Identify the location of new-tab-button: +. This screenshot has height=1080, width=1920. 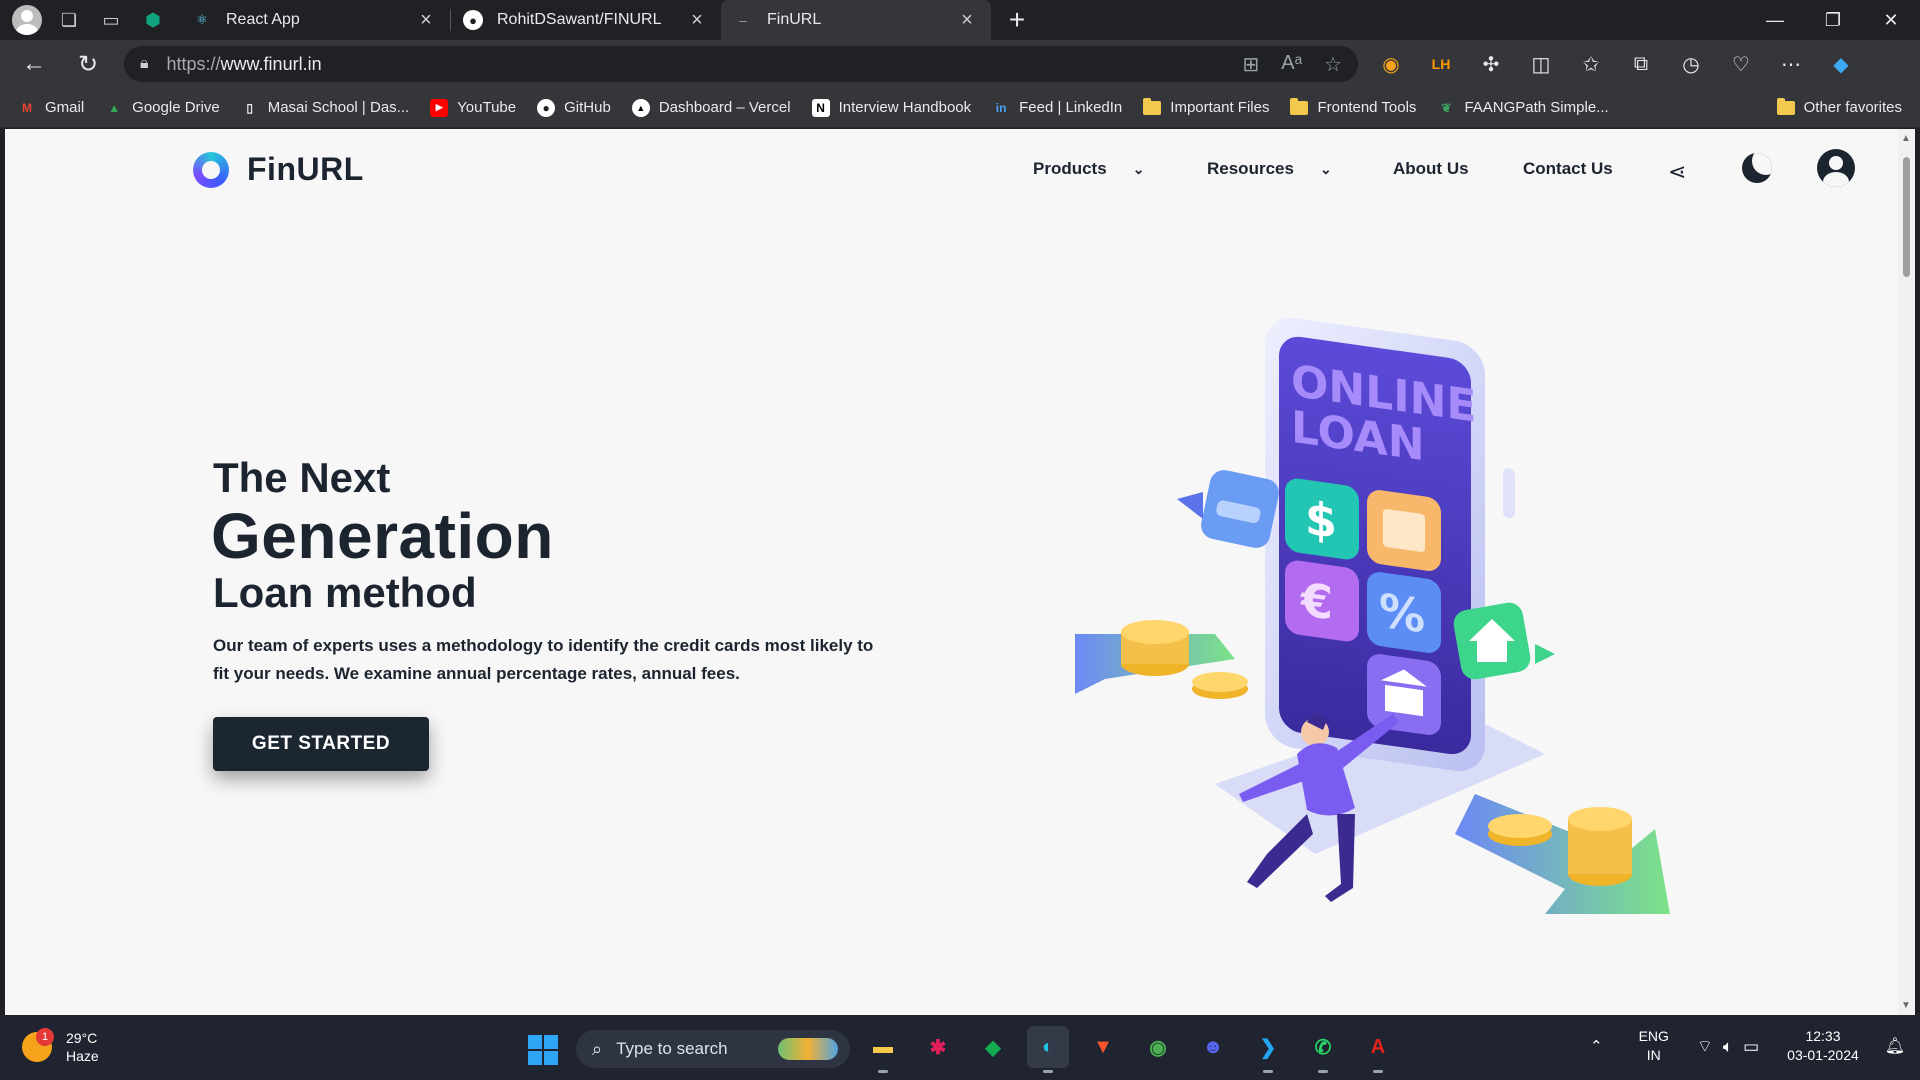
(1017, 20).